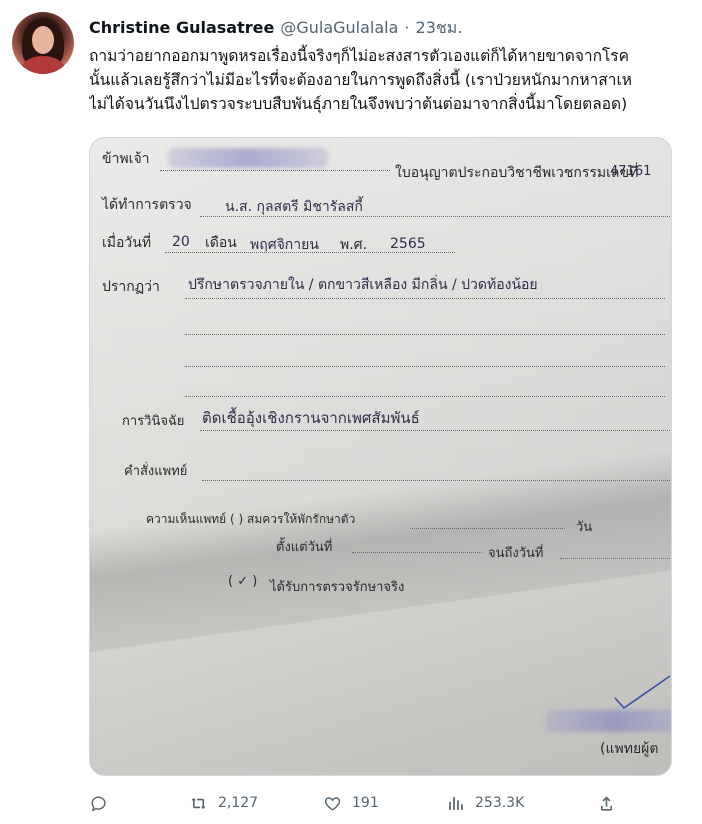 The width and height of the screenshot is (702, 824). Describe the element at coordinates (43, 40) in the screenshot. I see `avatar-face` at that location.